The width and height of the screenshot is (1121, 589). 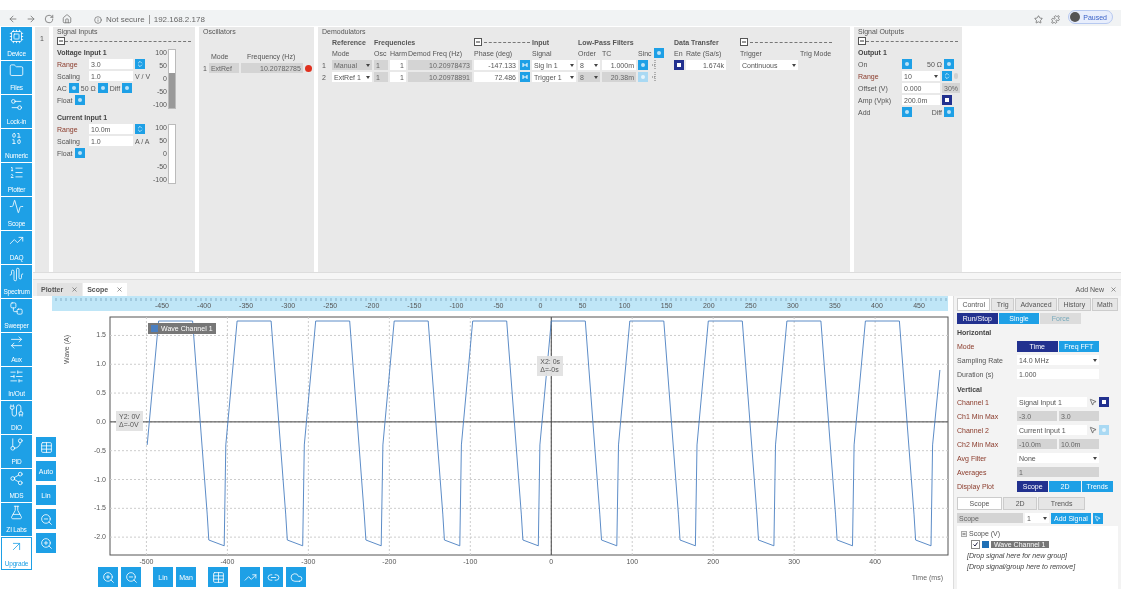 What do you see at coordinates (16, 70) in the screenshot?
I see `folder-icon` at bounding box center [16, 70].